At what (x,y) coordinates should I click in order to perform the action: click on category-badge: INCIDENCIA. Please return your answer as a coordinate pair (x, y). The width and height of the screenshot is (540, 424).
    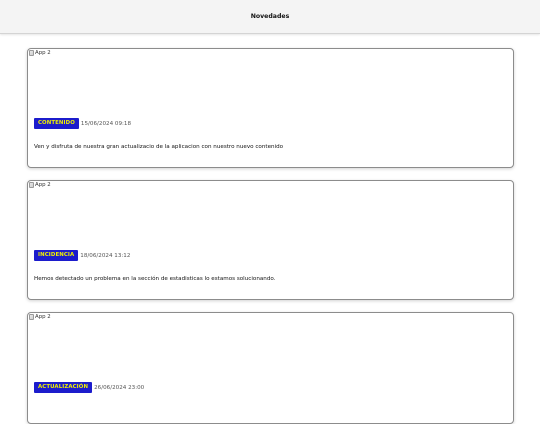
    Looking at the image, I should click on (56, 255).